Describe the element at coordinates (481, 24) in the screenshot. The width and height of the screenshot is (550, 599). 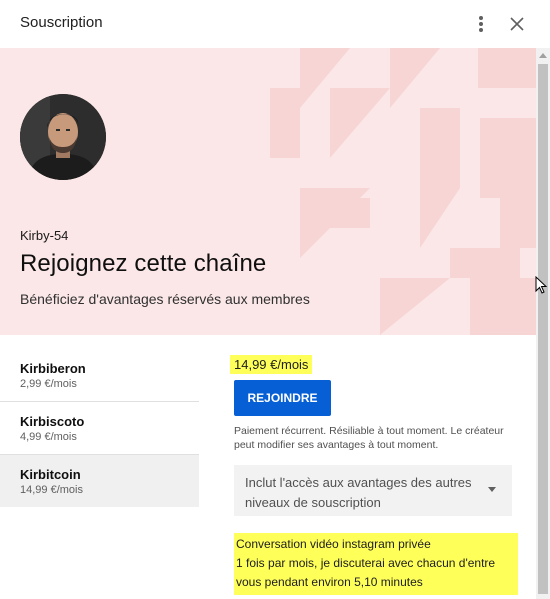
I see `more-options-icon` at that location.